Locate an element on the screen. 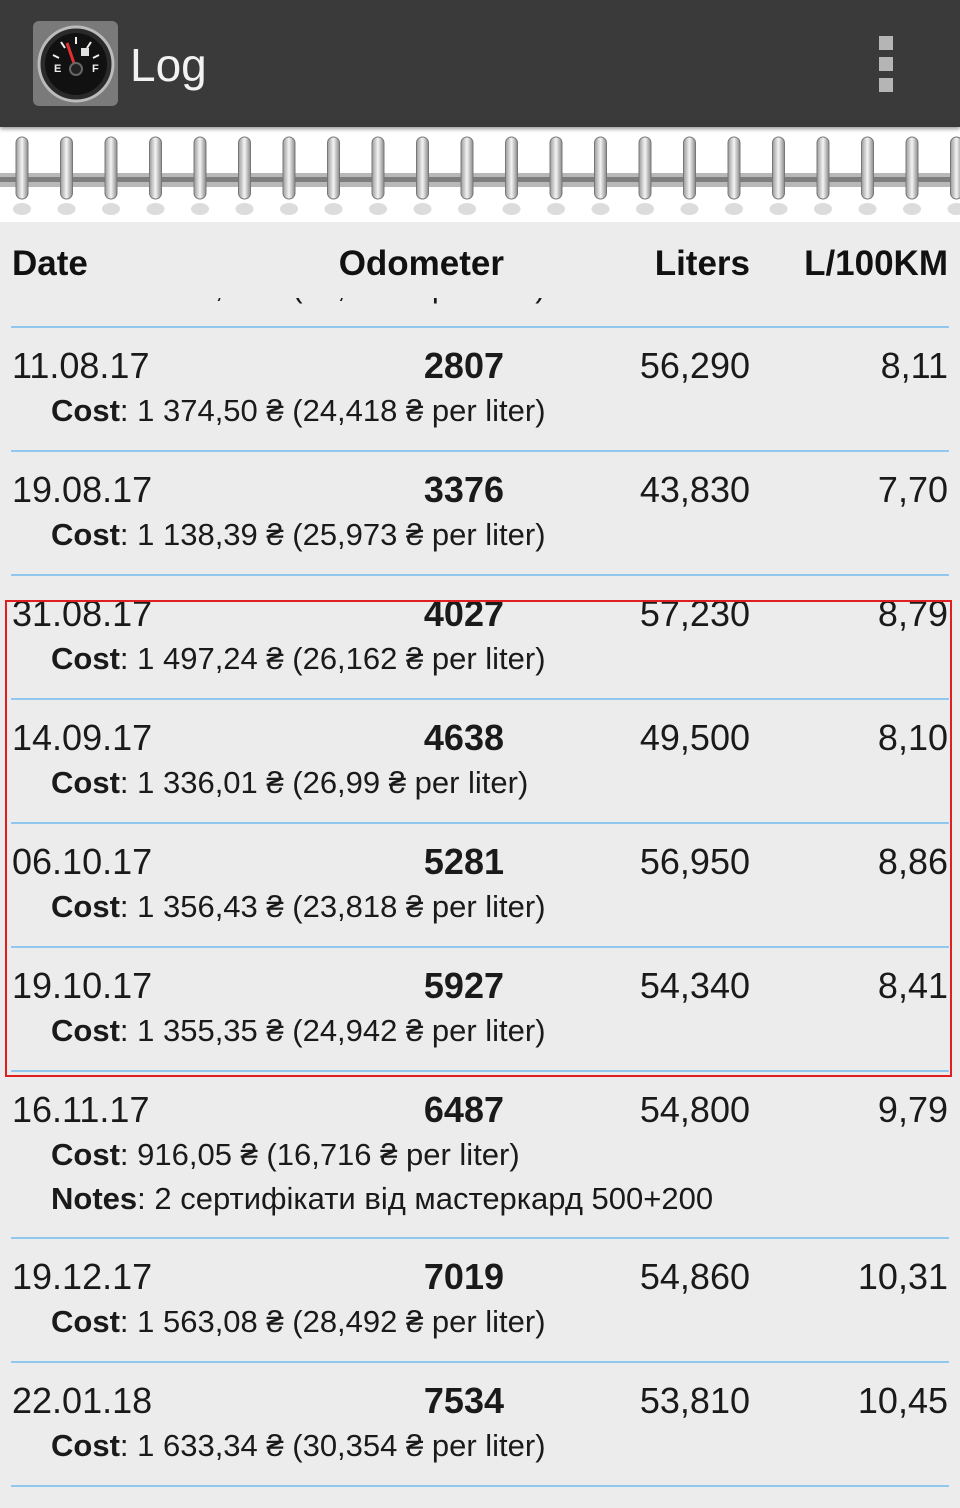 Image resolution: width=960 pixels, height=1508 pixels. entry-consumption: 10,31 is located at coordinates (902, 1276).